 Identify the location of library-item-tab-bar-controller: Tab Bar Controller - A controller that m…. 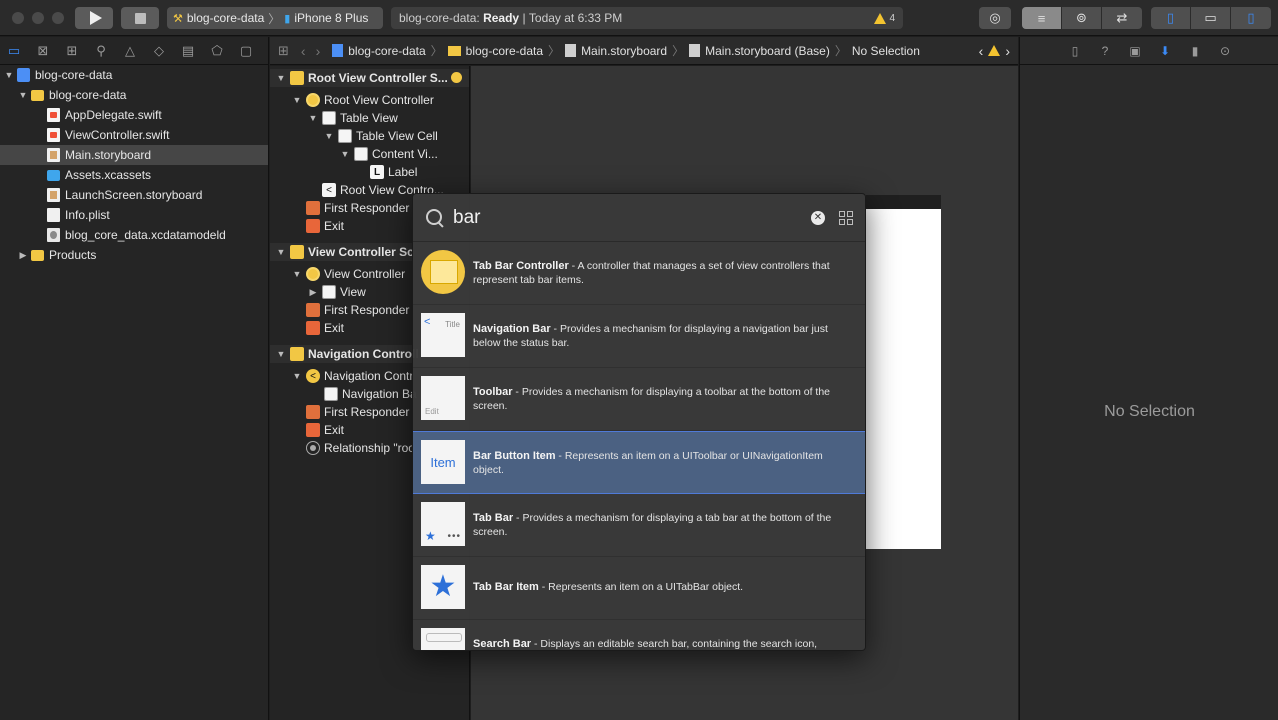
(639, 273).